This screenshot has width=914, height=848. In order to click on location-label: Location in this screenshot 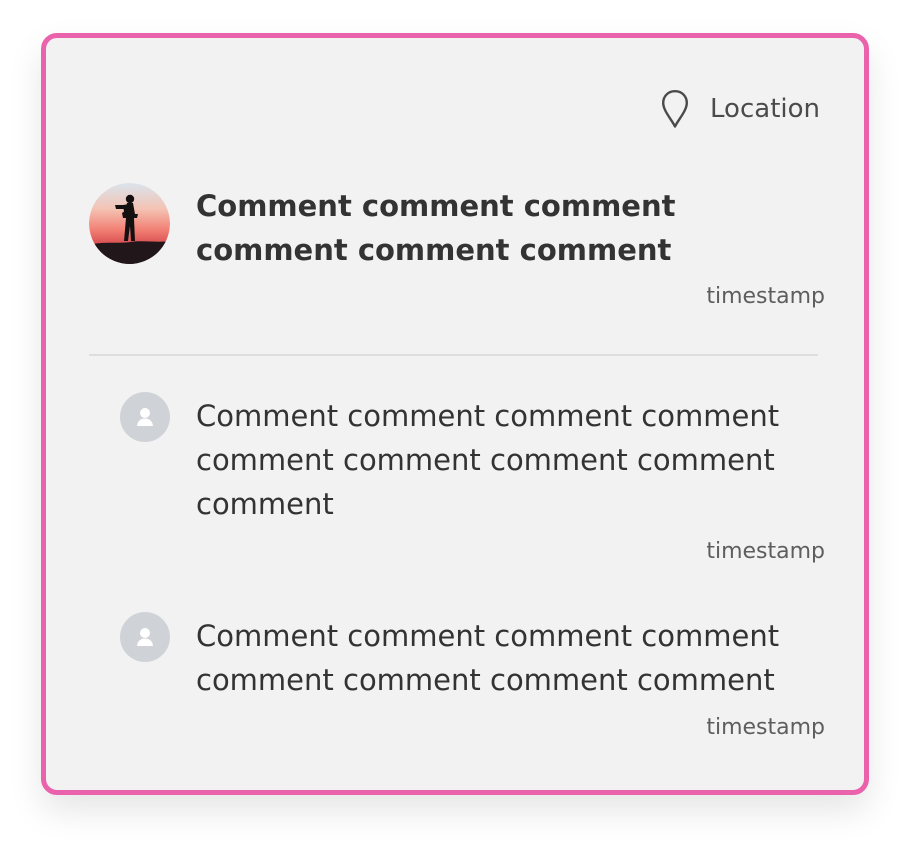, I will do `click(765, 109)`.